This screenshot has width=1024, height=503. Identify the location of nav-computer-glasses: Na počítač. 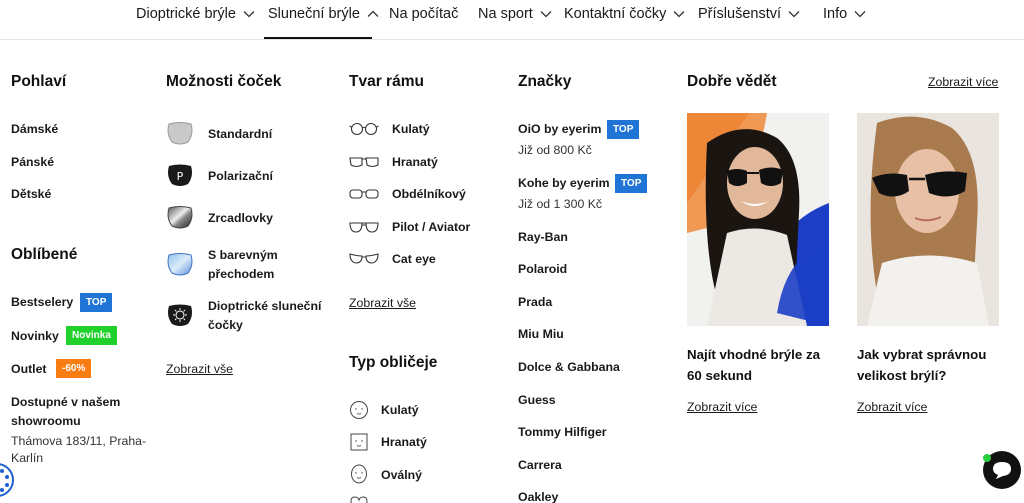
(423, 14).